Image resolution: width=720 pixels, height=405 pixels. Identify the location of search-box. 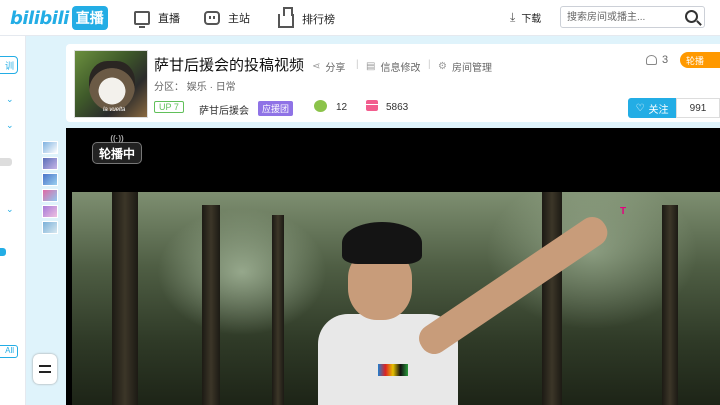
(632, 17).